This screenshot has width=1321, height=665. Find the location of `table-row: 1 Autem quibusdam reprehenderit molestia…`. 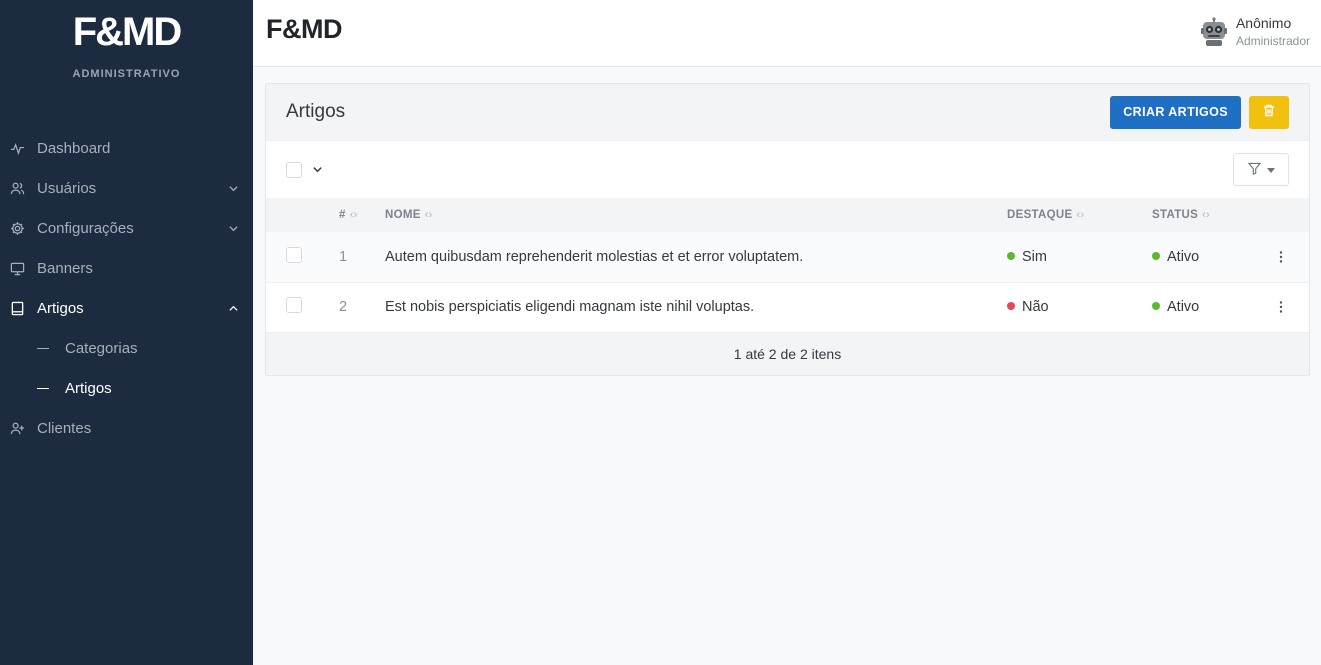

table-row: 1 Autem quibusdam reprehenderit molestia… is located at coordinates (787, 257).